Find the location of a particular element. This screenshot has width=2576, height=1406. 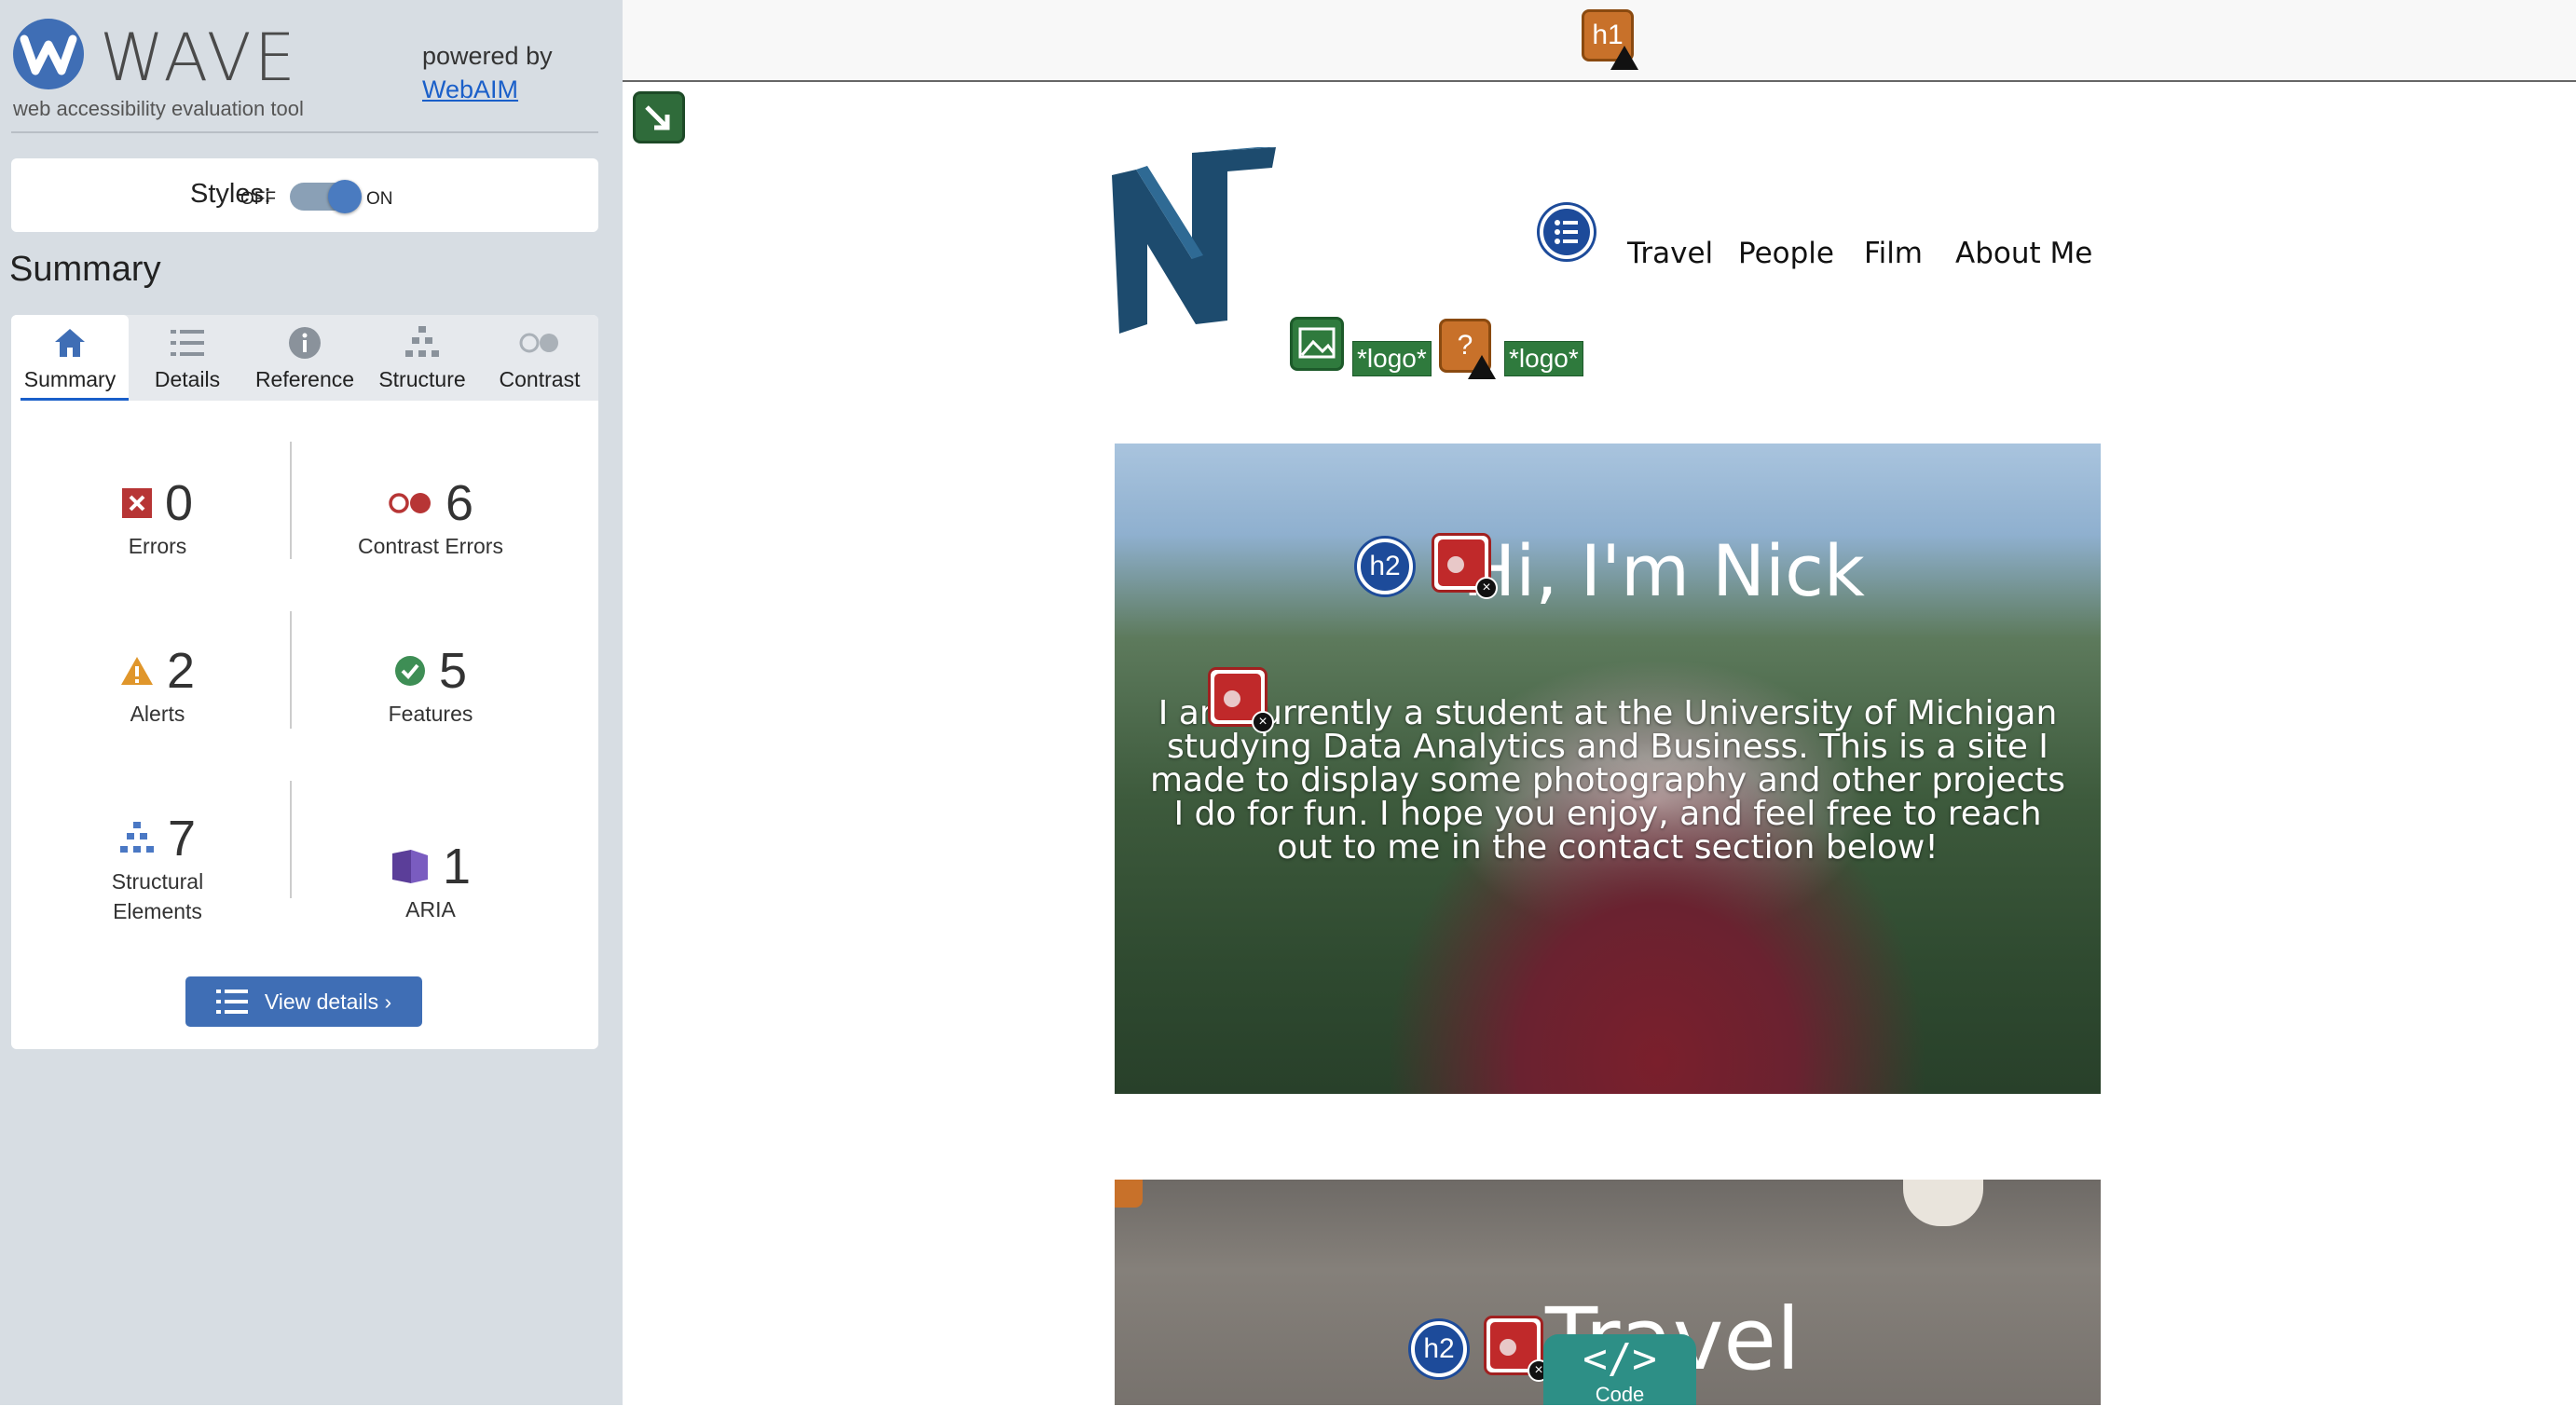

tab-structure: Structure is located at coordinates (422, 358).